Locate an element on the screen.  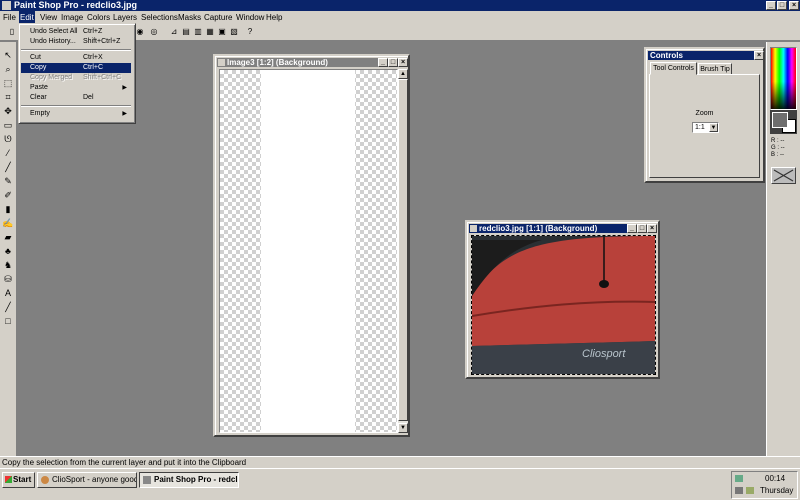
layers-icon: ▥ is located at coordinates (198, 31).